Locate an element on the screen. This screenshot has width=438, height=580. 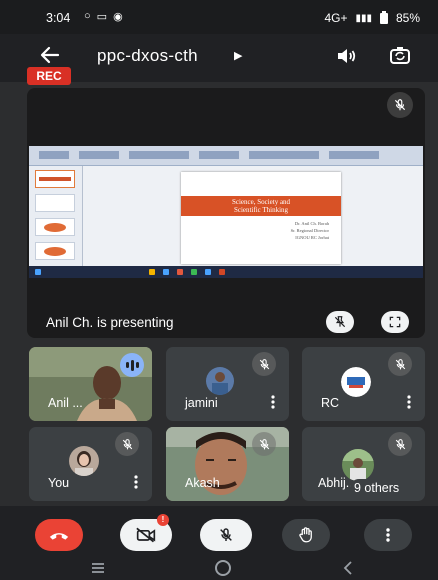
participant-tile-self: You is located at coordinates (90, 464).